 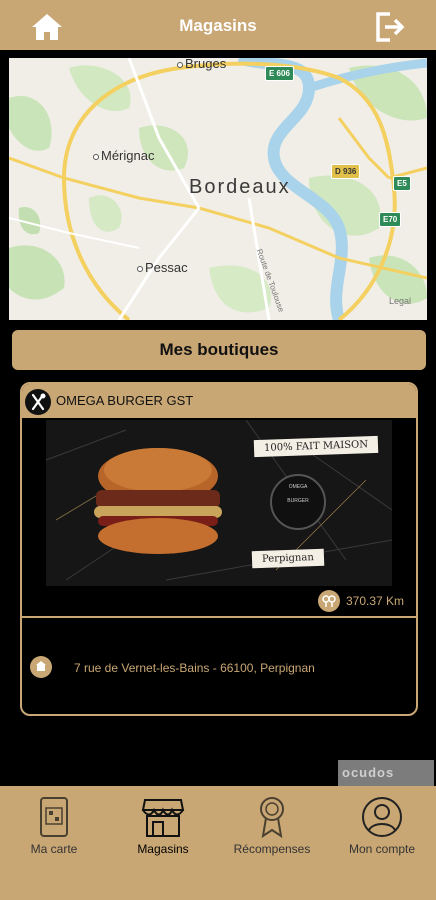 I want to click on road-shield: D 936, so click(x=346, y=171).